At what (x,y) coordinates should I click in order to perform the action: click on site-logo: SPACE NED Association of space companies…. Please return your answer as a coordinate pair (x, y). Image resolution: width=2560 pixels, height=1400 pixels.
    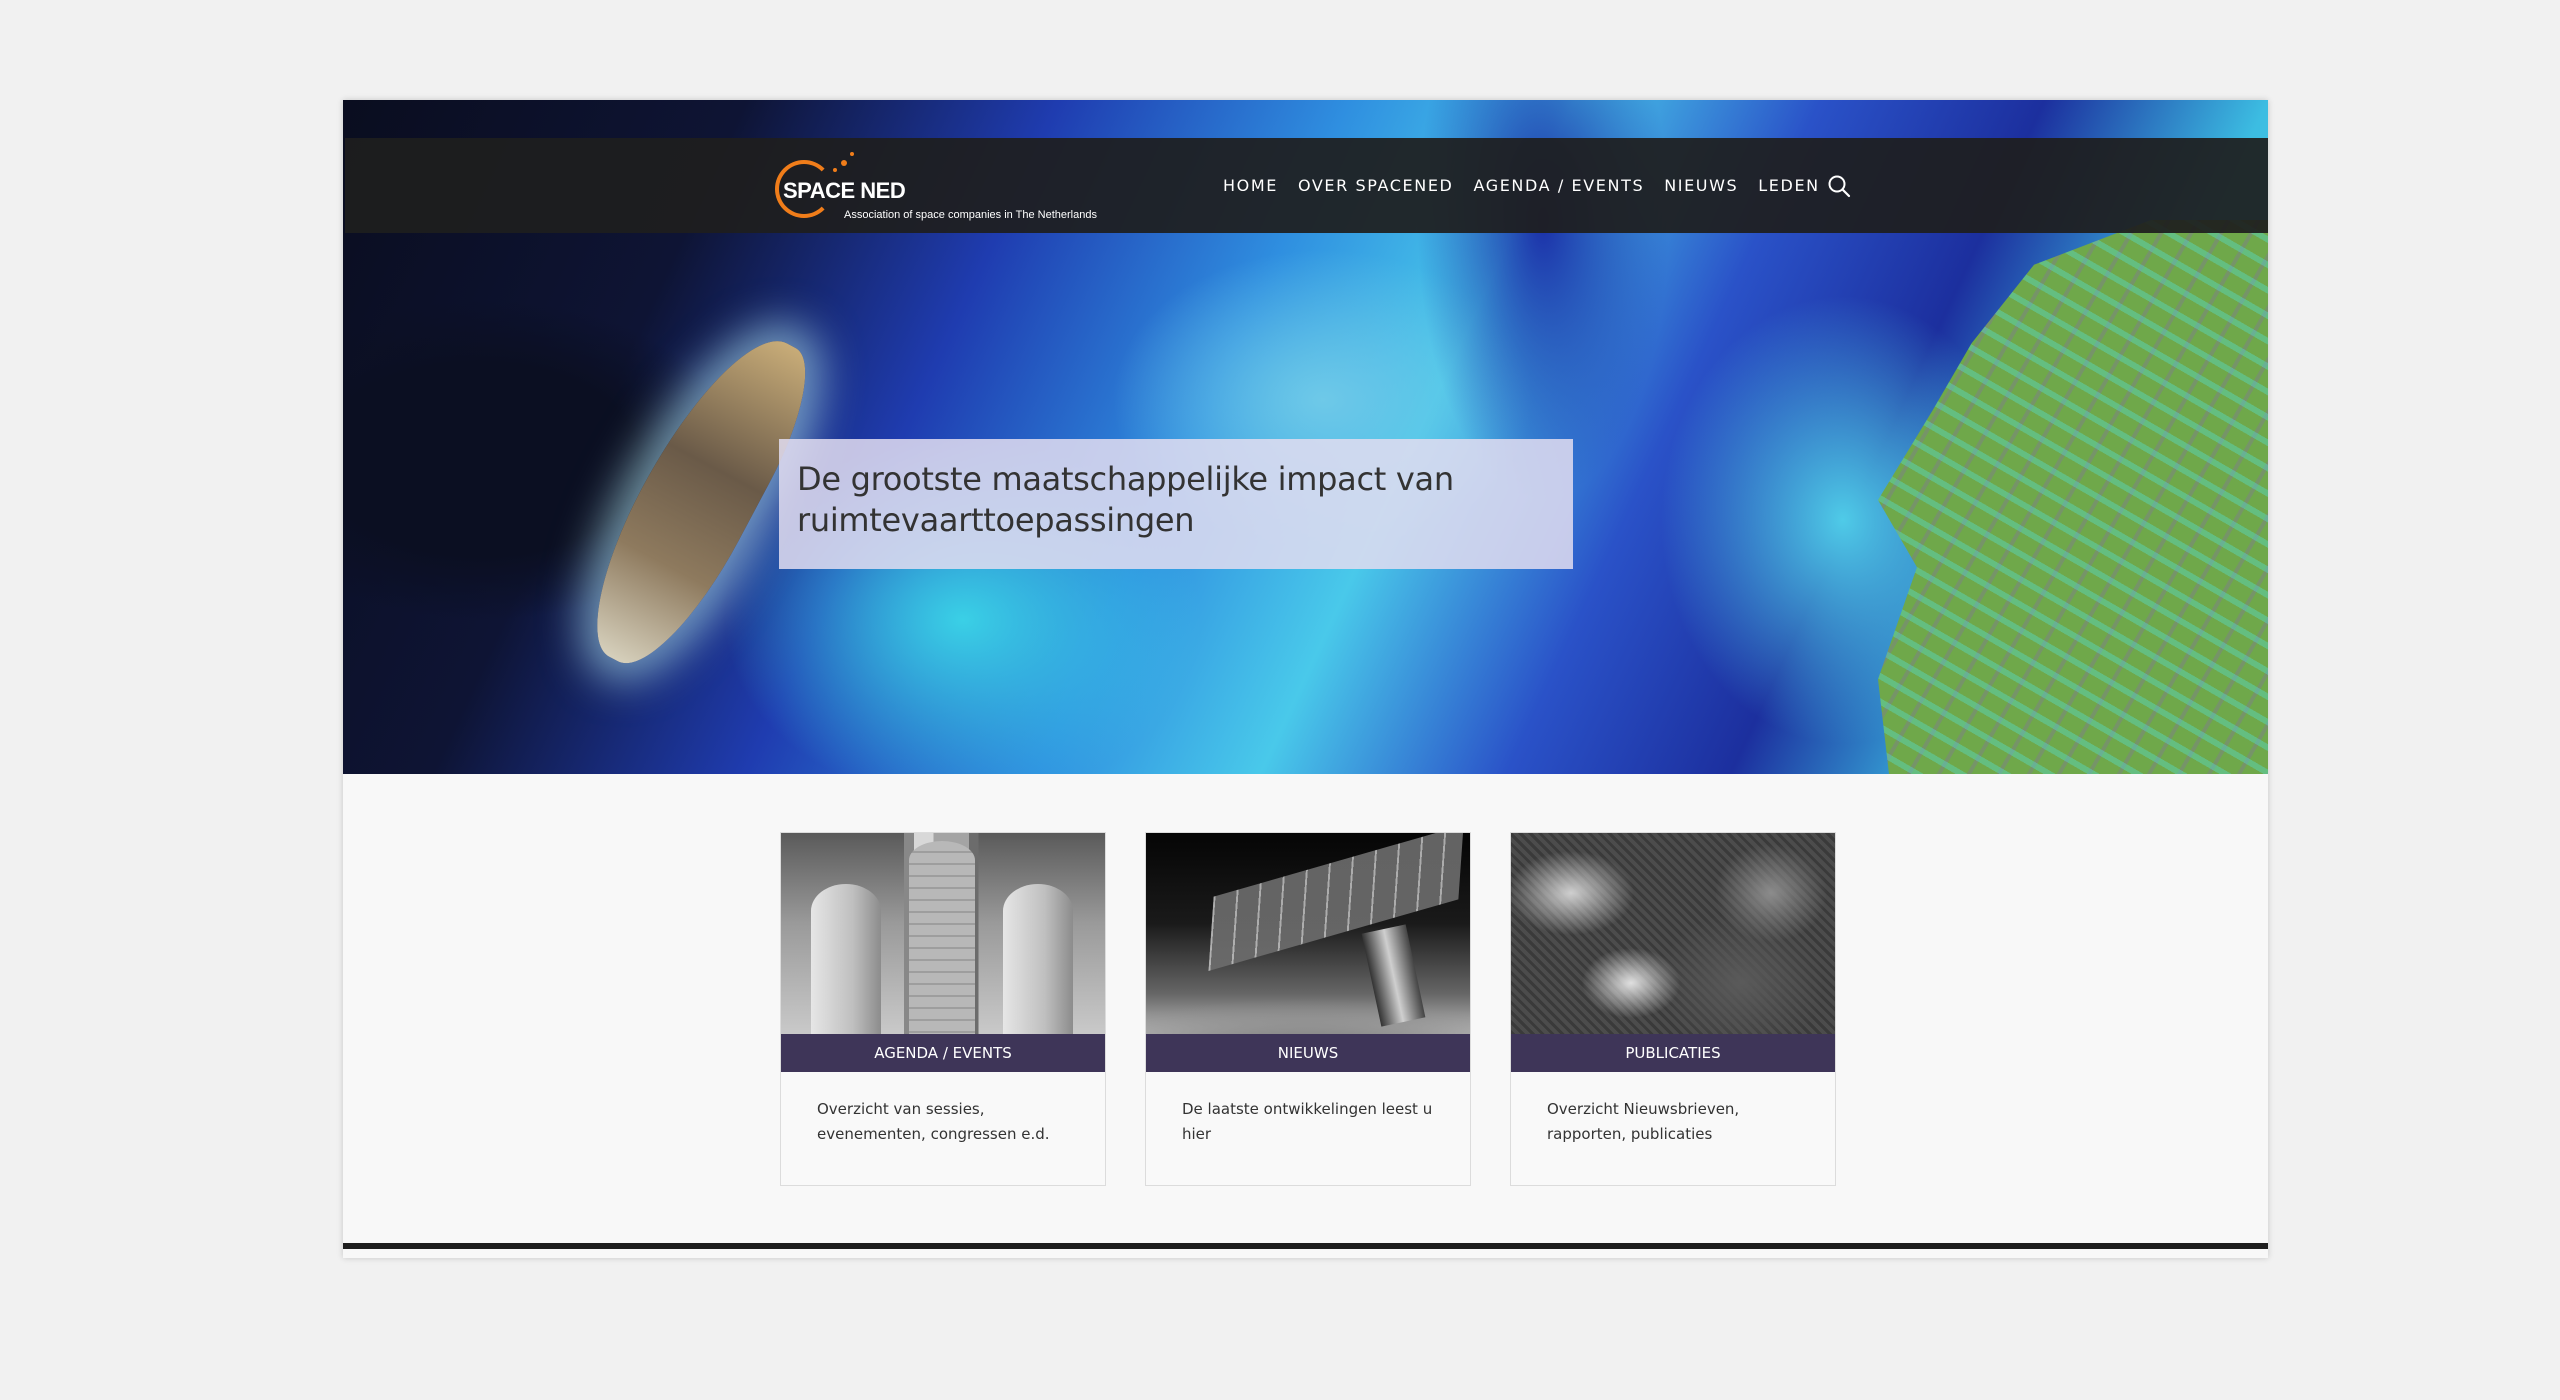
    Looking at the image, I should click on (945, 188).